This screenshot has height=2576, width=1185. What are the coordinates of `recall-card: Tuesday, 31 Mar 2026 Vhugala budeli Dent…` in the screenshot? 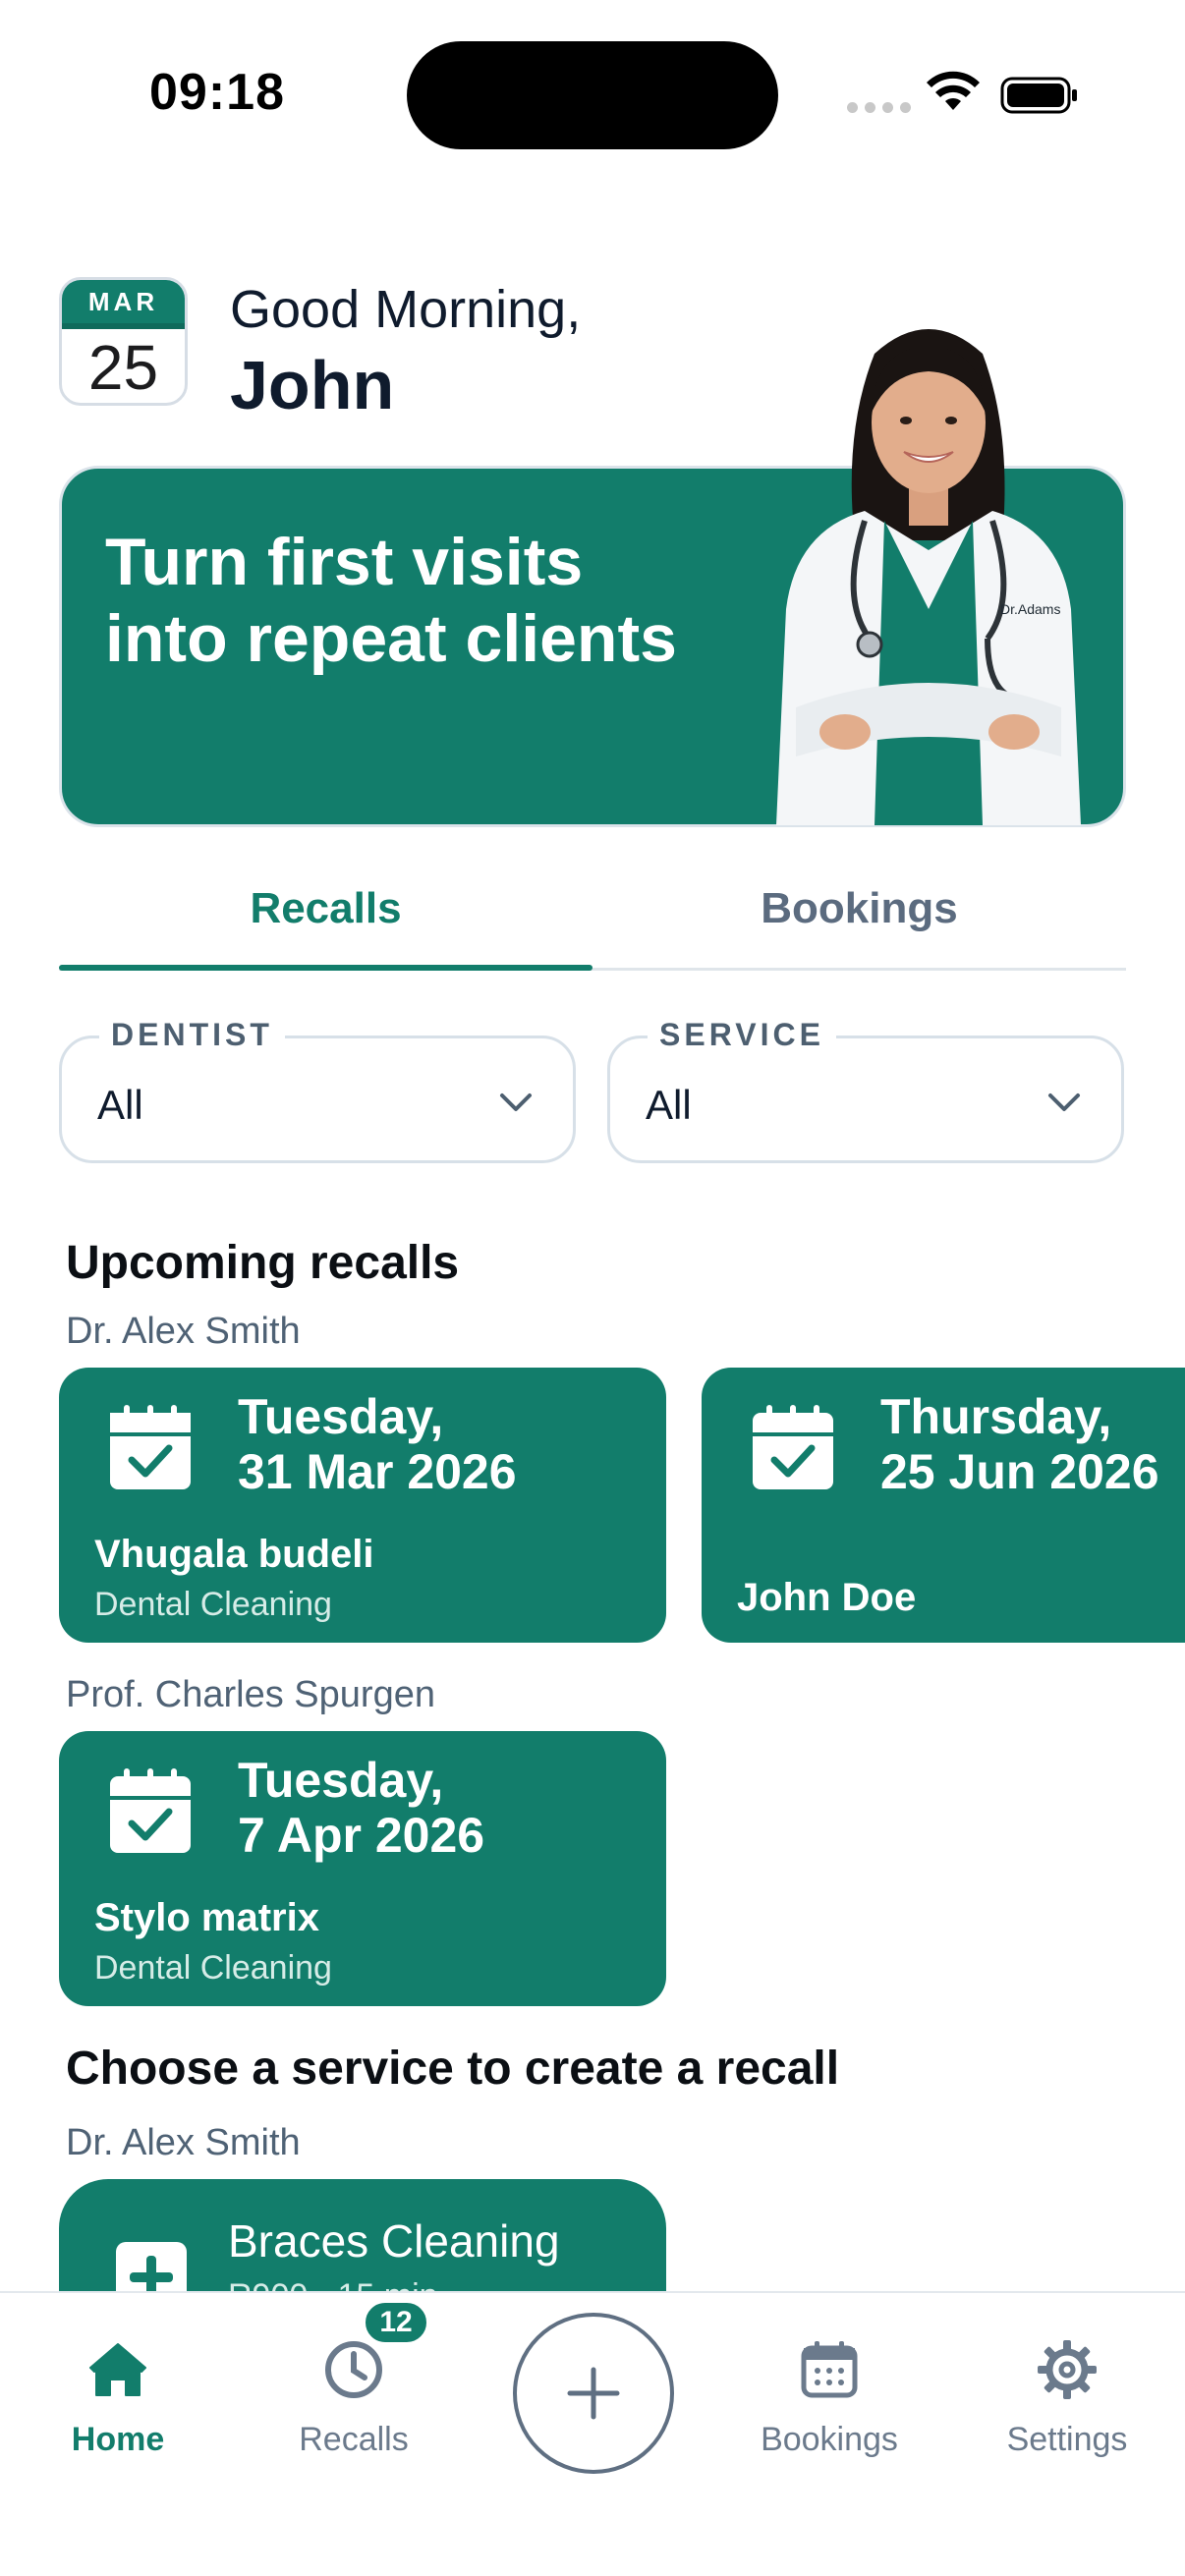 It's located at (363, 1505).